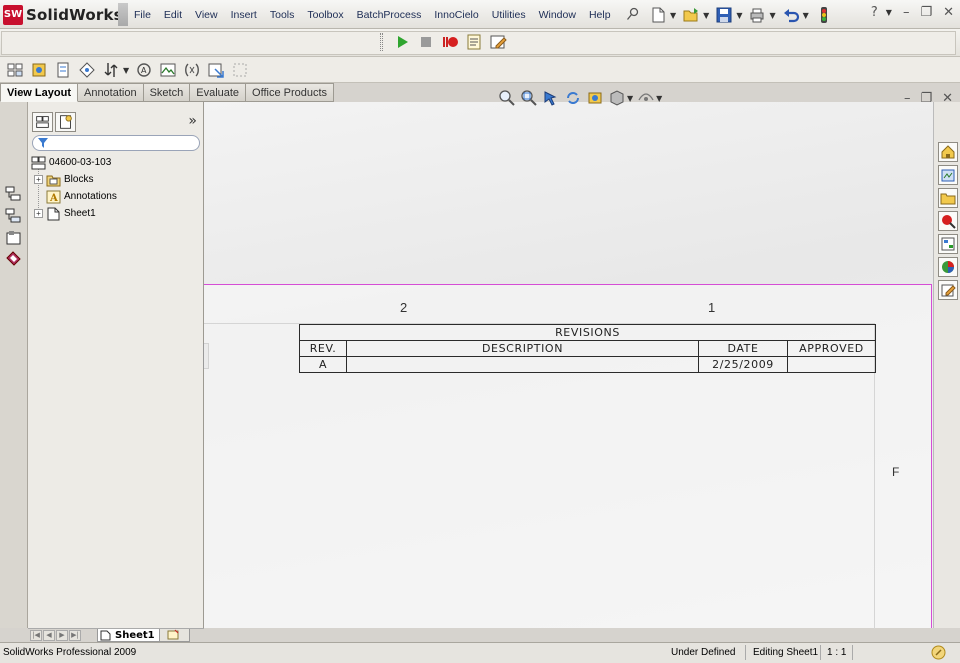 This screenshot has width=960, height=663. Describe the element at coordinates (757, 15) in the screenshot. I see `print-icon` at that location.